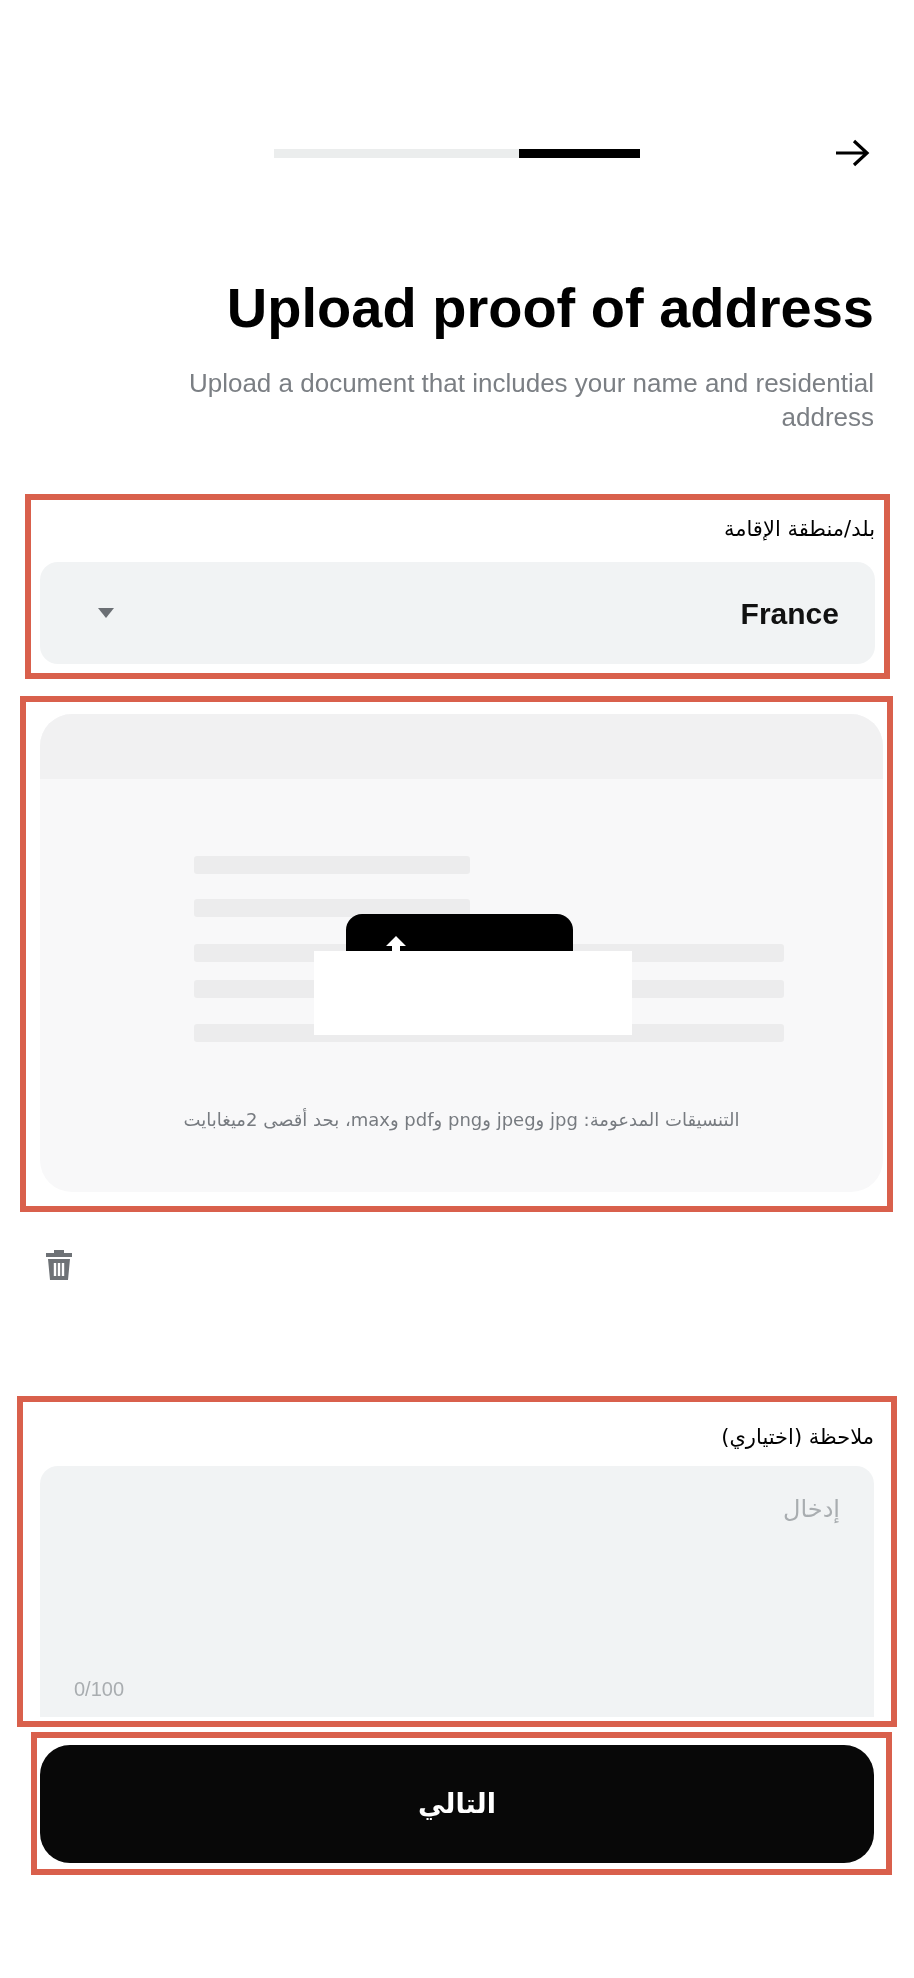 The height and width of the screenshot is (1978, 914). What do you see at coordinates (396, 943) in the screenshot?
I see `upload-icon` at bounding box center [396, 943].